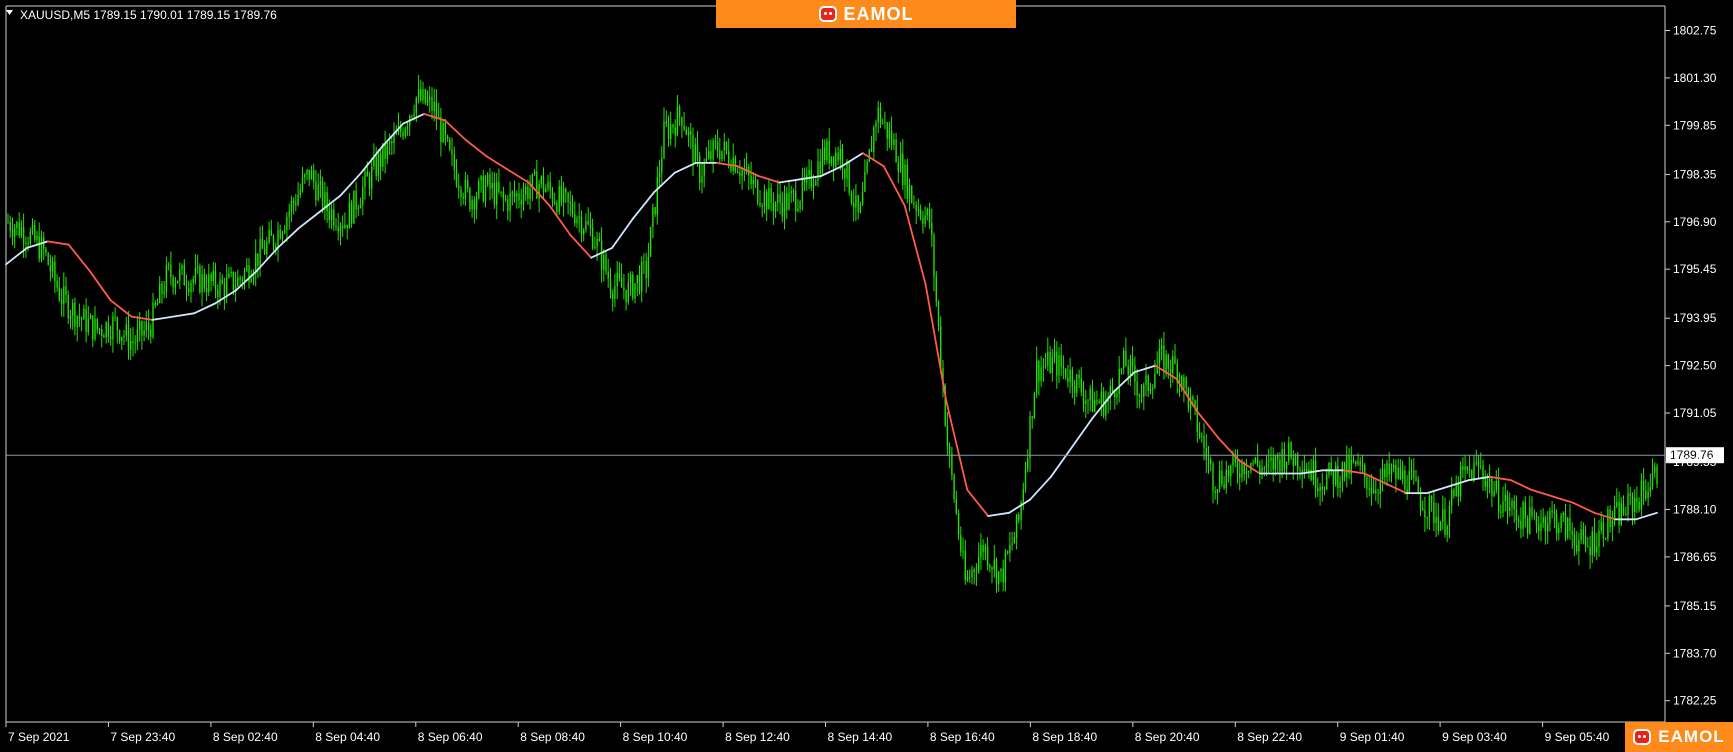  What do you see at coordinates (1695, 413) in the screenshot?
I see `y-tick-label: 1791.05` at bounding box center [1695, 413].